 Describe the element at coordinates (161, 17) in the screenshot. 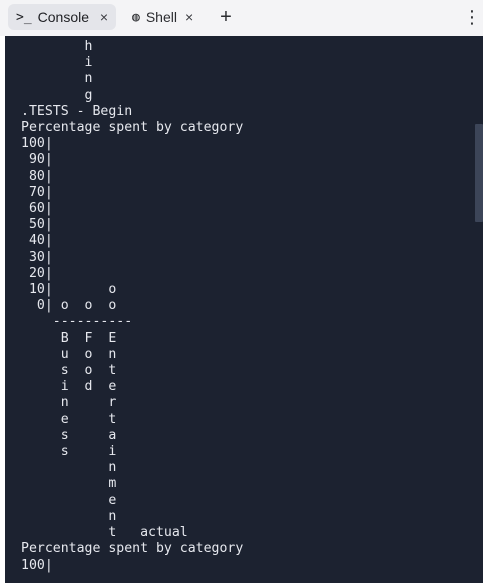

I see `tab-label: Shell` at that location.